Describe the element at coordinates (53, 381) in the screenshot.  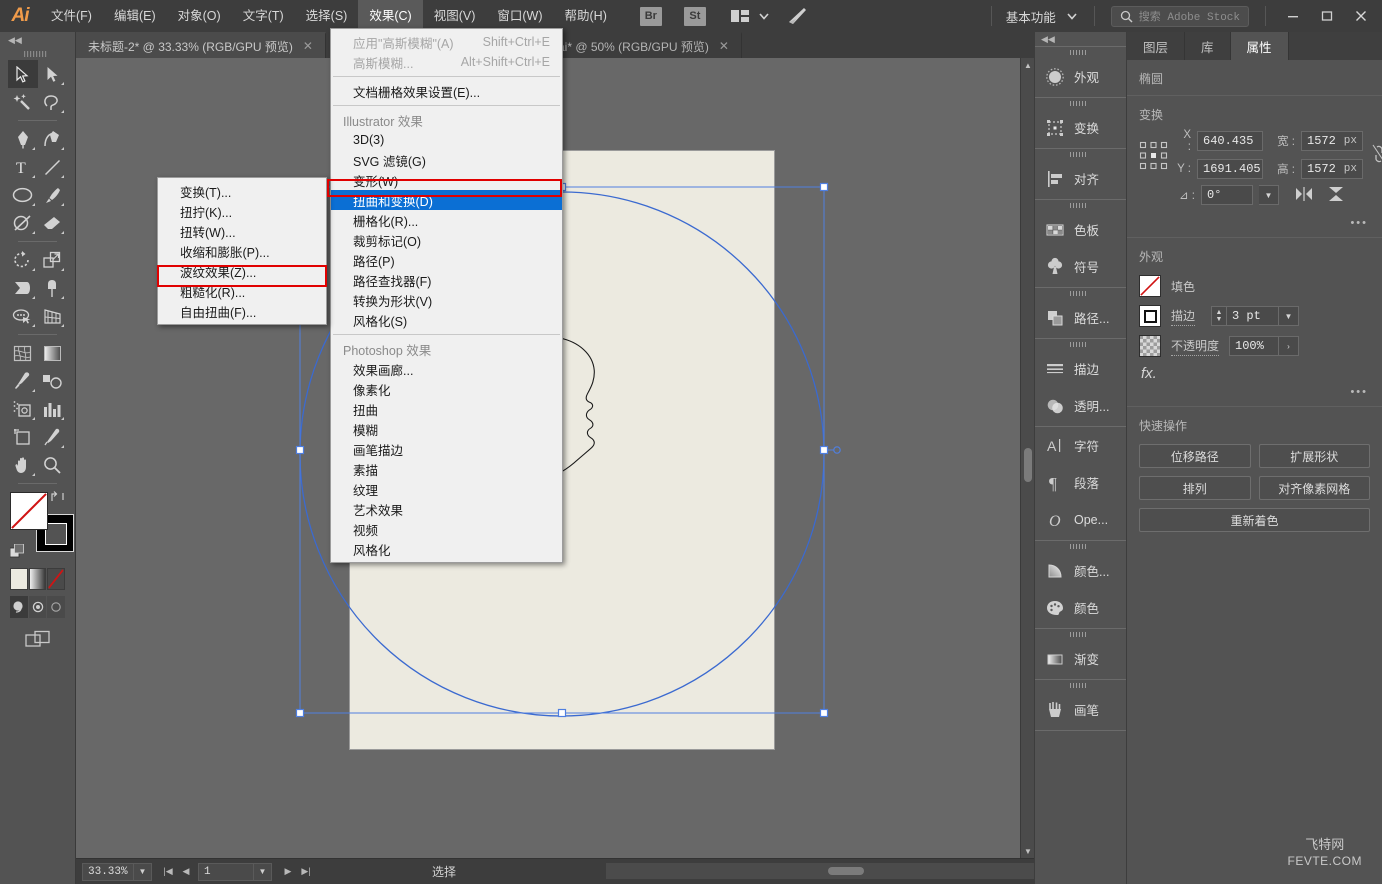
I see `blend-tool` at that location.